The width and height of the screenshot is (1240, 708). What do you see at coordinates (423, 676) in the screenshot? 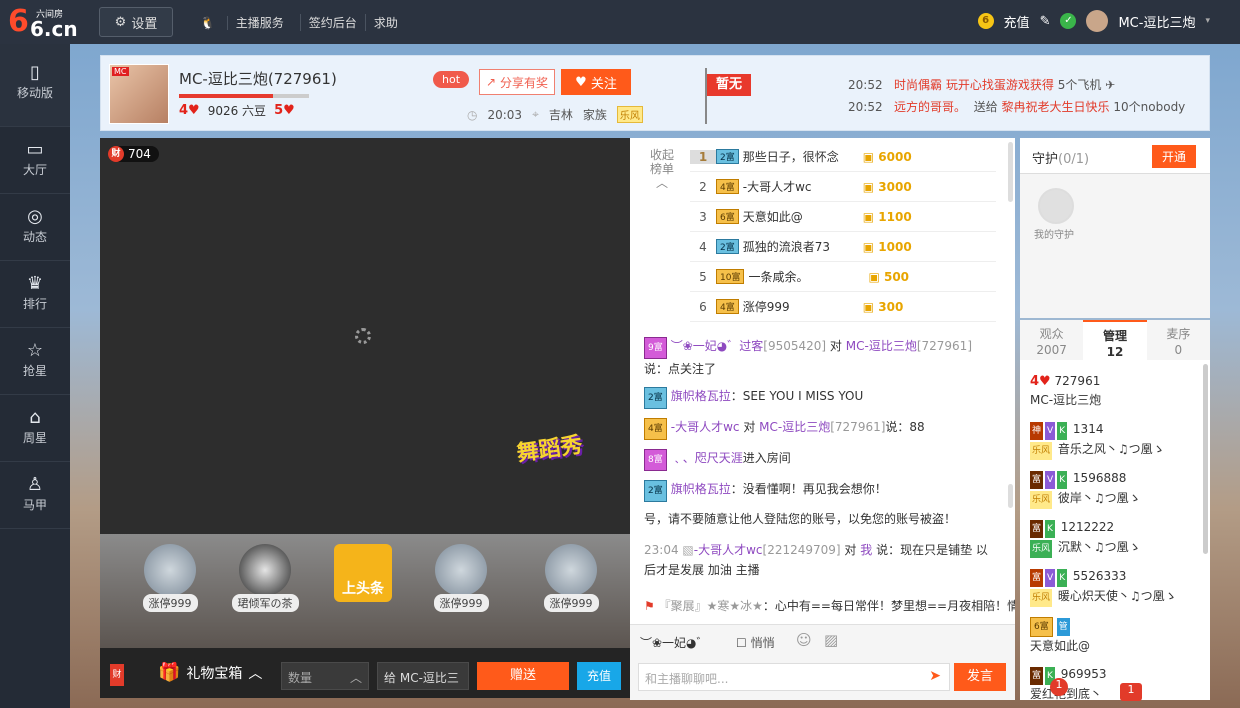
I see `recipient-select: 给 MC-逗比三` at bounding box center [423, 676].